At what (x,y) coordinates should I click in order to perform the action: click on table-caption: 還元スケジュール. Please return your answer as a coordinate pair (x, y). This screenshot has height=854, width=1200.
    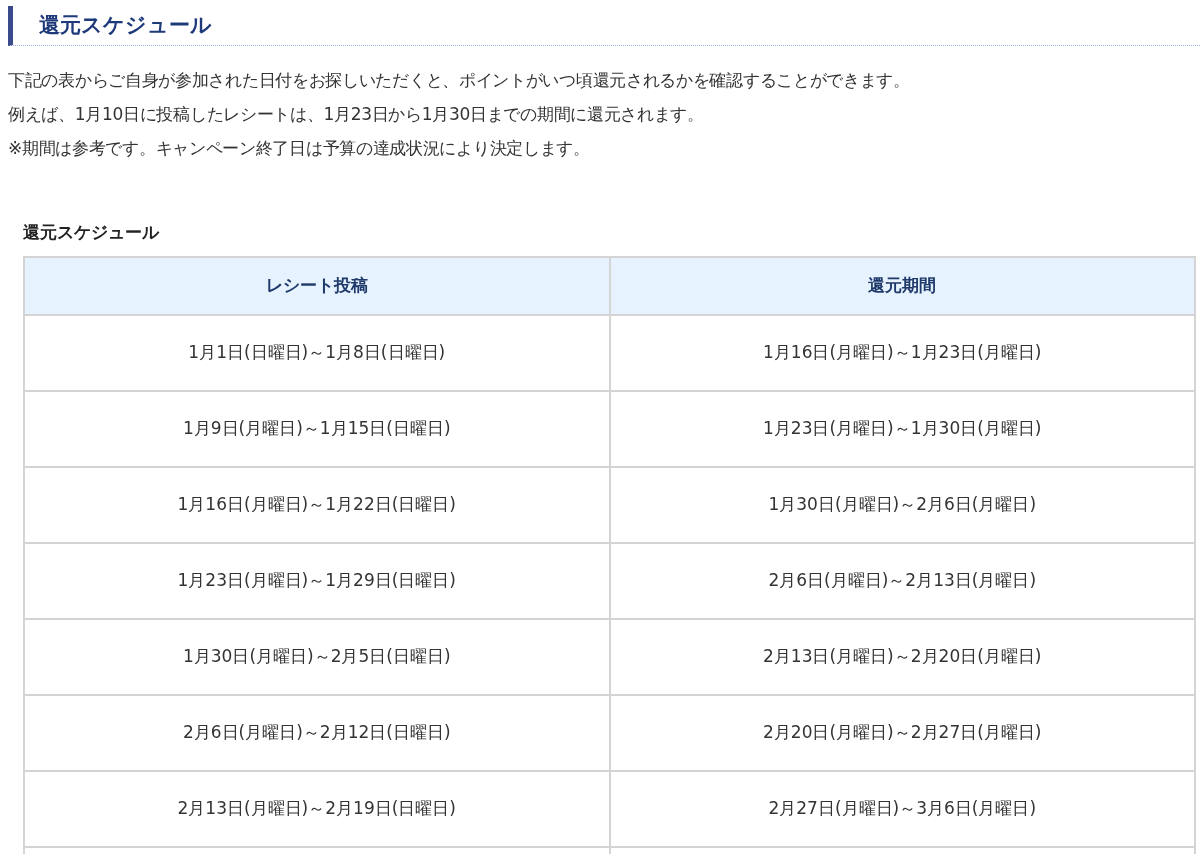
    Looking at the image, I should click on (91, 232).